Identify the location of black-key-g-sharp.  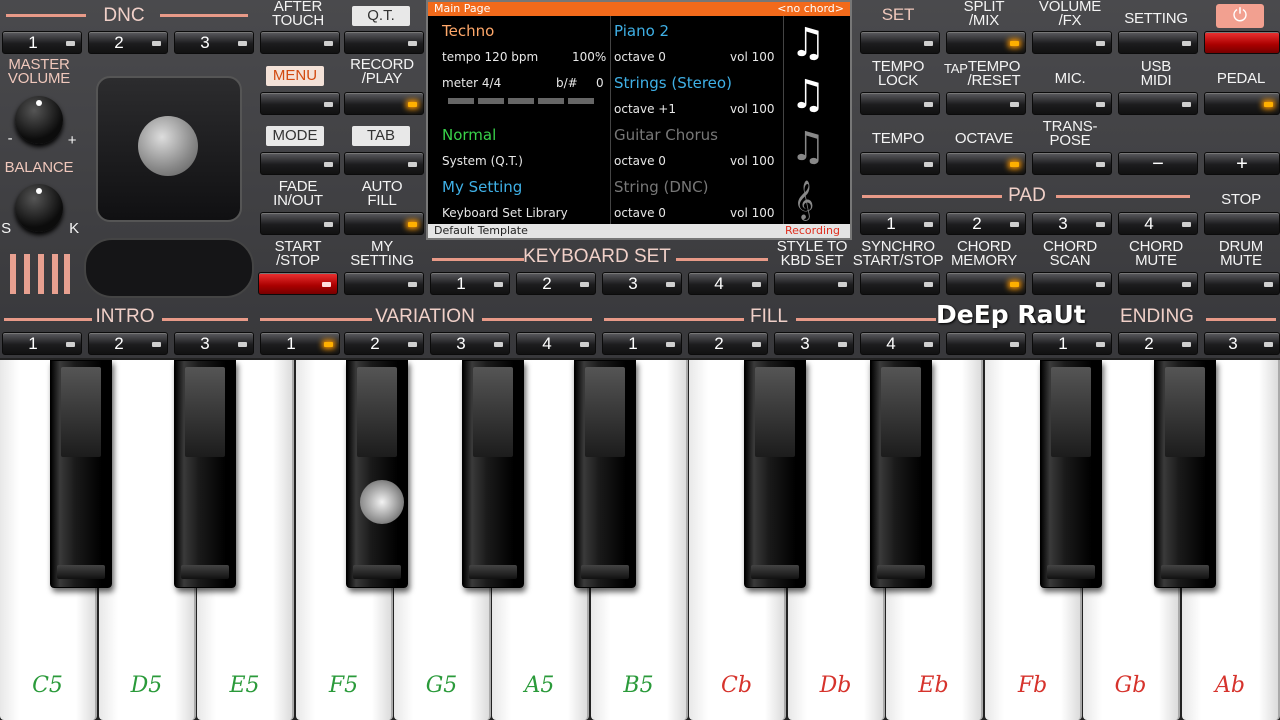
(493, 474).